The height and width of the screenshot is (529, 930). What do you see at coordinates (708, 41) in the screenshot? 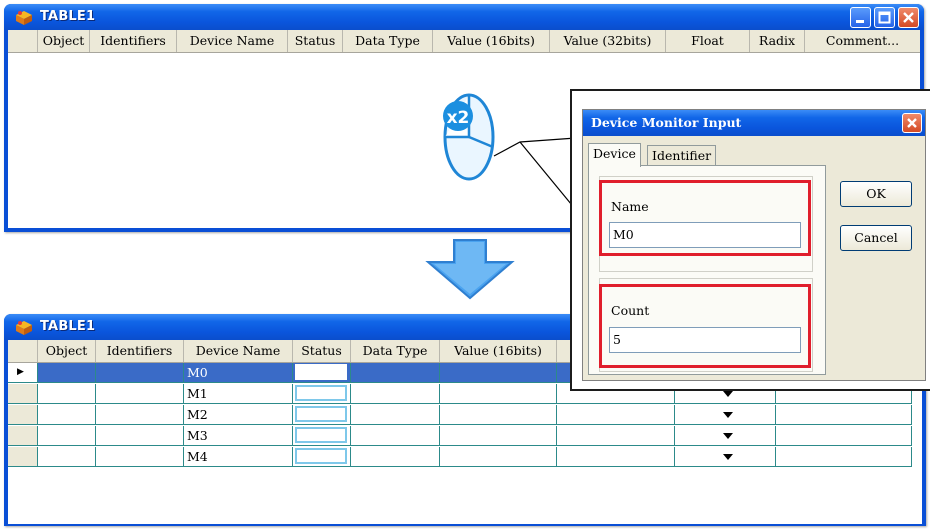
I see `col-header-float: Float` at bounding box center [708, 41].